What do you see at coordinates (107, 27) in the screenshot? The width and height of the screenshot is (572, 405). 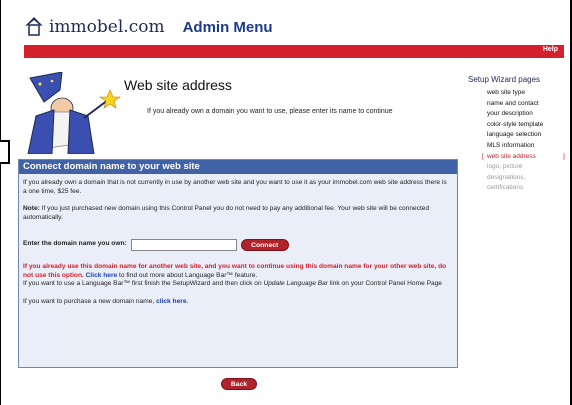 I see `brand-logo-text: immobel.com` at bounding box center [107, 27].